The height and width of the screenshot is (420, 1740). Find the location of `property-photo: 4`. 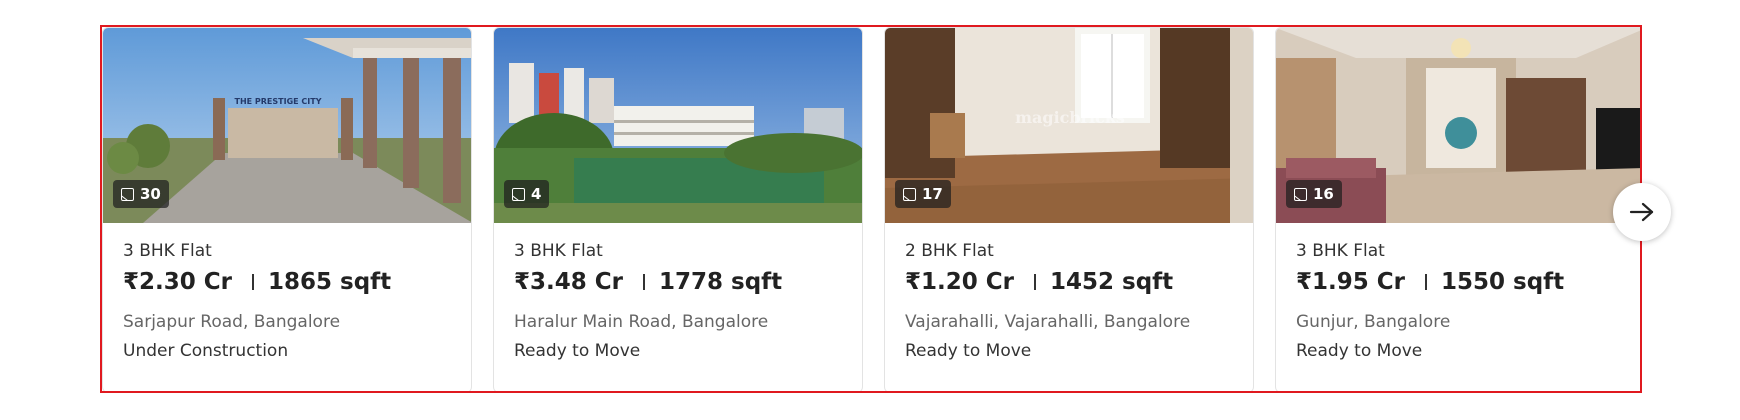

property-photo: 4 is located at coordinates (678, 125).